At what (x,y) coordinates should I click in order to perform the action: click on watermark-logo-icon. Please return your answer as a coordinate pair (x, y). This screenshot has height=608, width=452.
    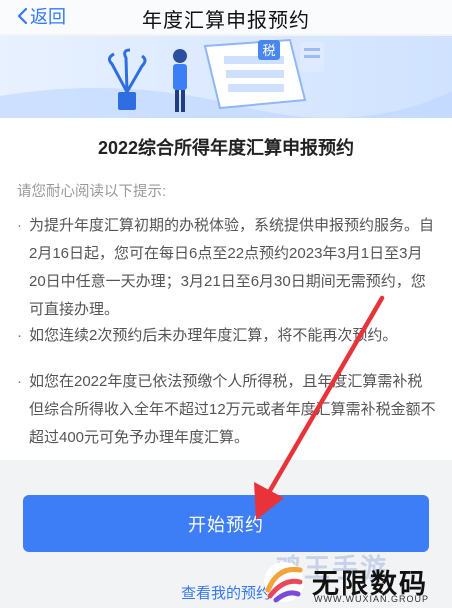
    Looking at the image, I should click on (284, 582).